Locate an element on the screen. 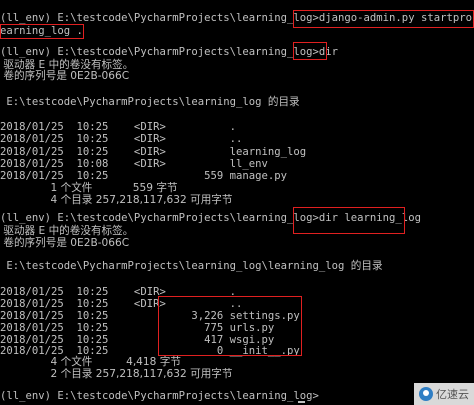  console-line: 2 个目录 257,218,117,632 可用字节 is located at coordinates (116, 374).